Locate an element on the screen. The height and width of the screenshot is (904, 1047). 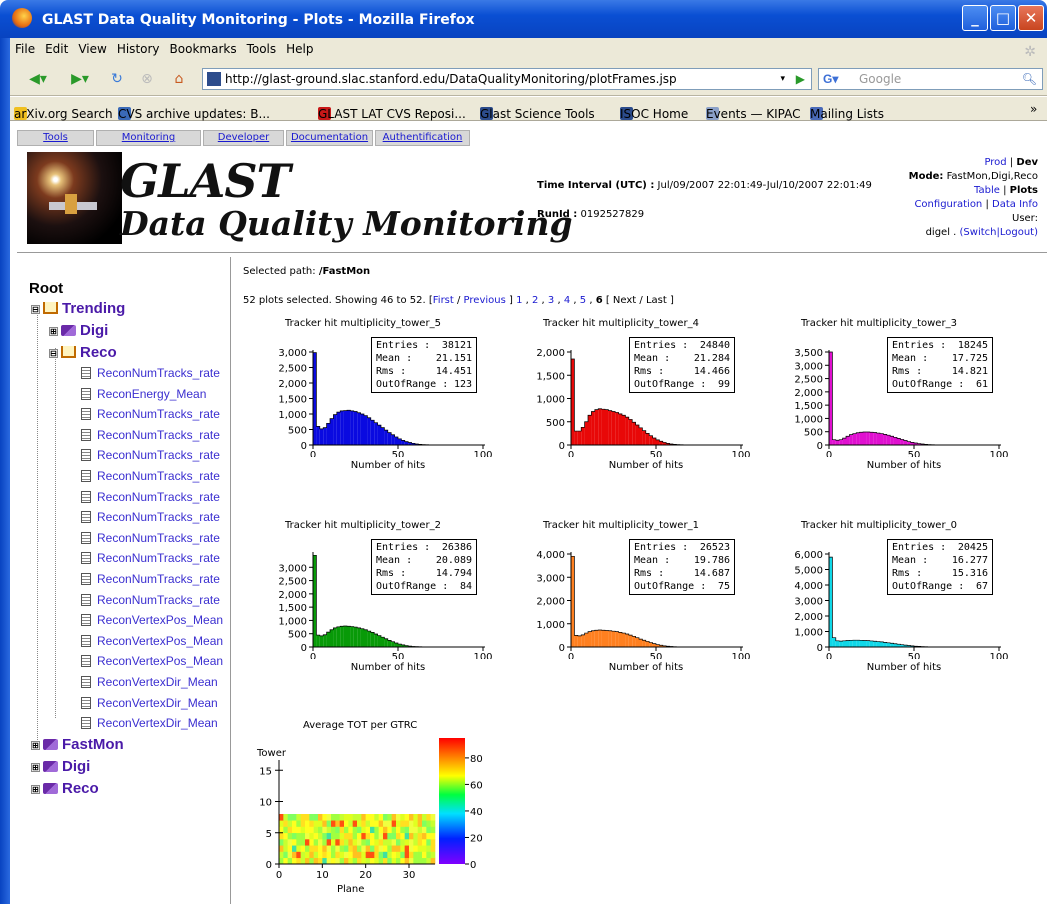
url-dropdown-icon: ▾ is located at coordinates (782, 79).